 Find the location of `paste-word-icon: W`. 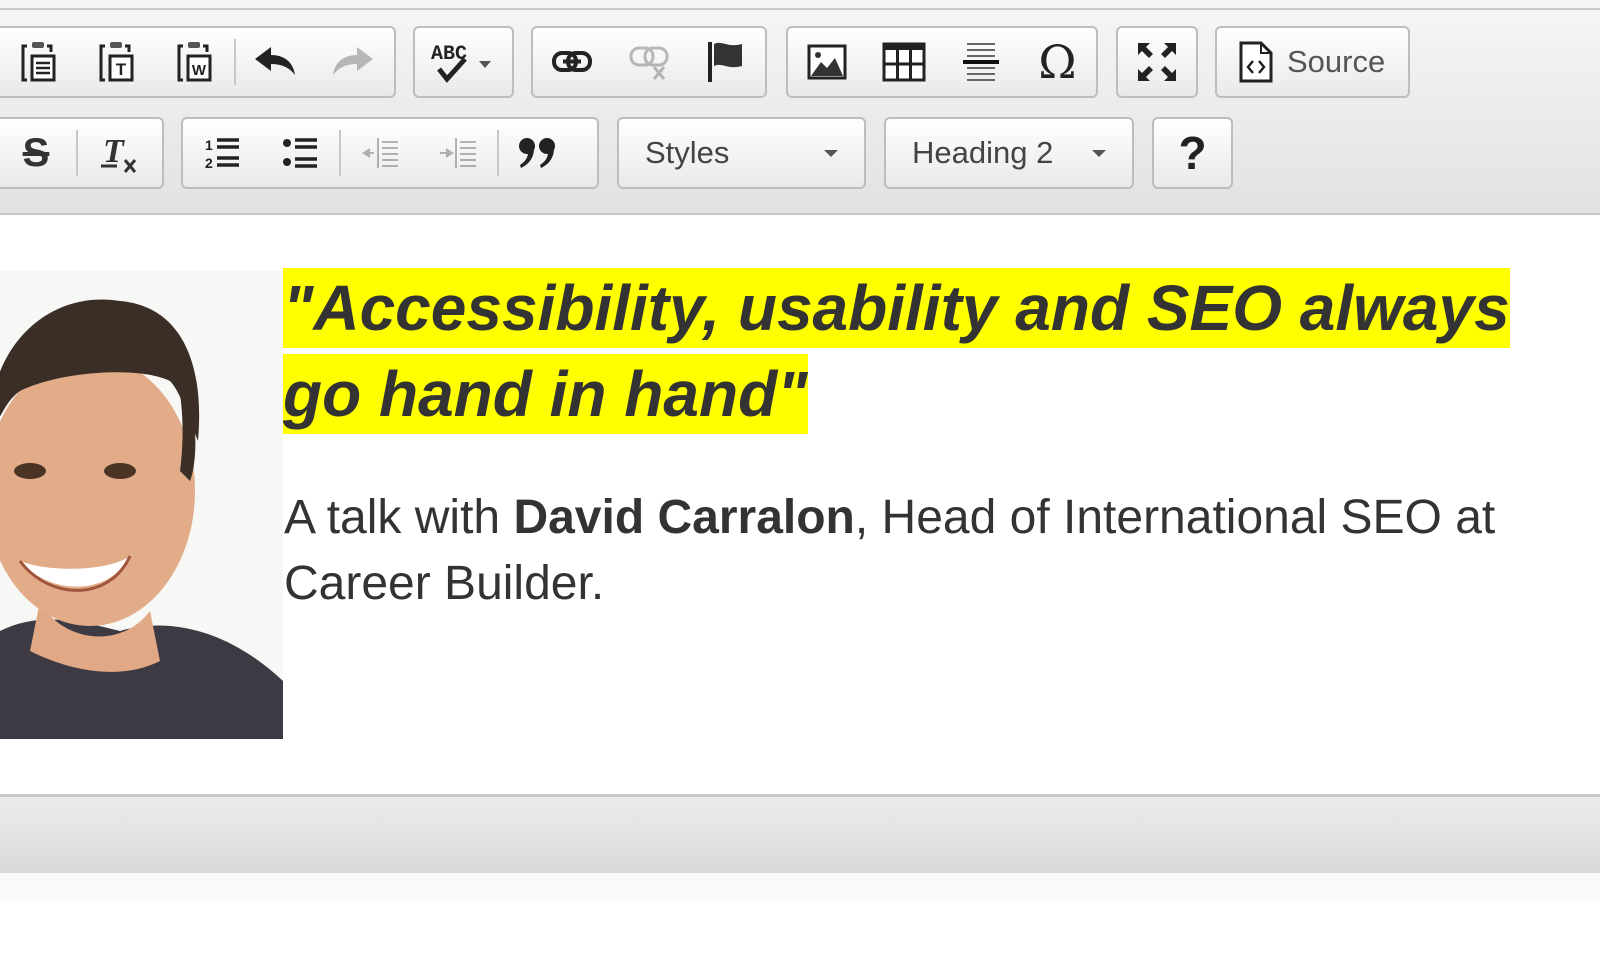

paste-word-icon: W is located at coordinates (195, 62).